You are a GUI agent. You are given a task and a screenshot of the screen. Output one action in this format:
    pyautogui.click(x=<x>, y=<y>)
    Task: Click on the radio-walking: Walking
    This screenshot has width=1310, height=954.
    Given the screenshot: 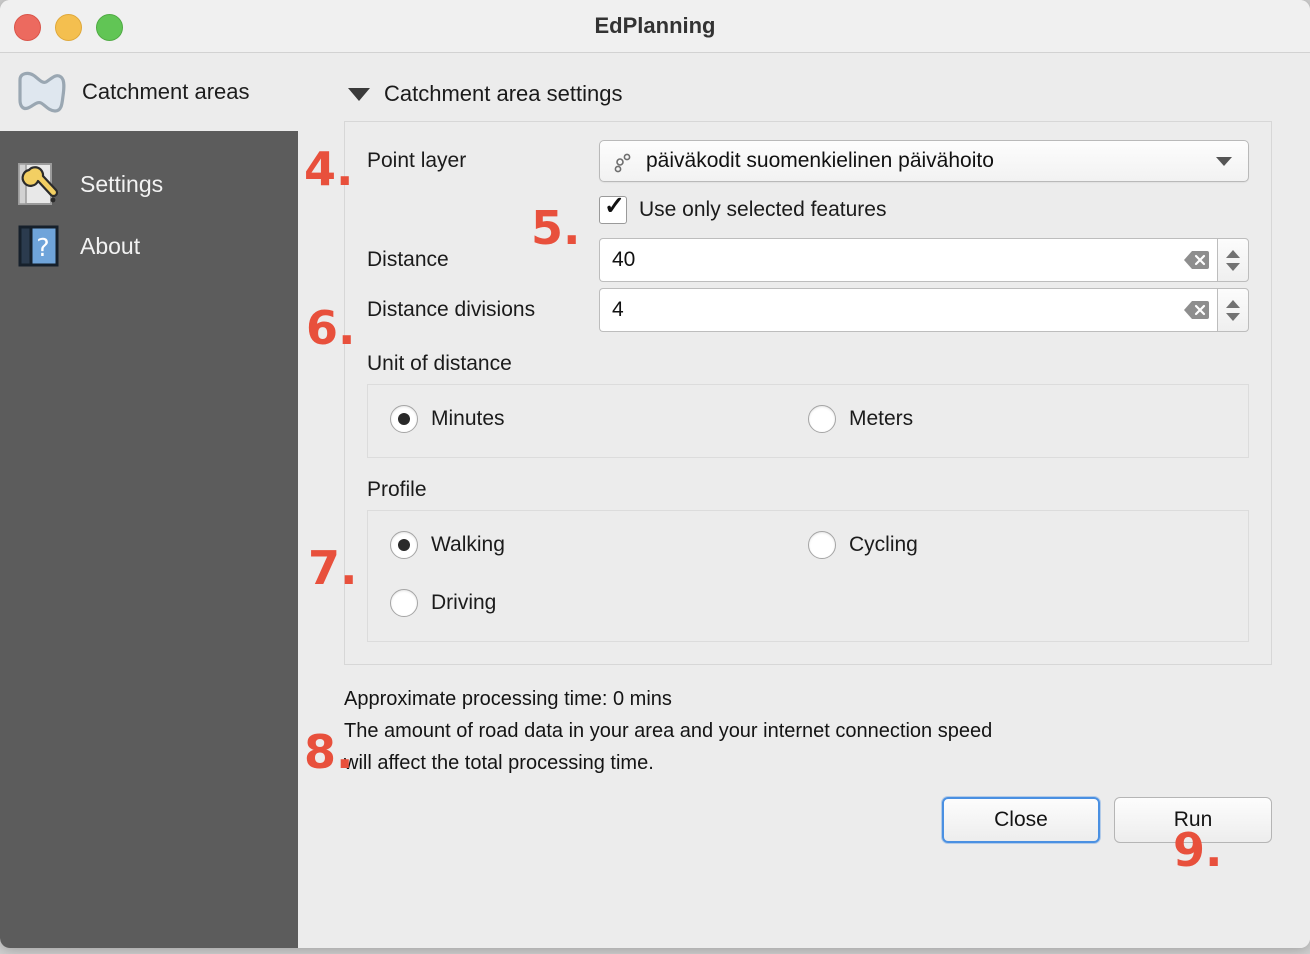 What is the action you would take?
    pyautogui.click(x=599, y=545)
    